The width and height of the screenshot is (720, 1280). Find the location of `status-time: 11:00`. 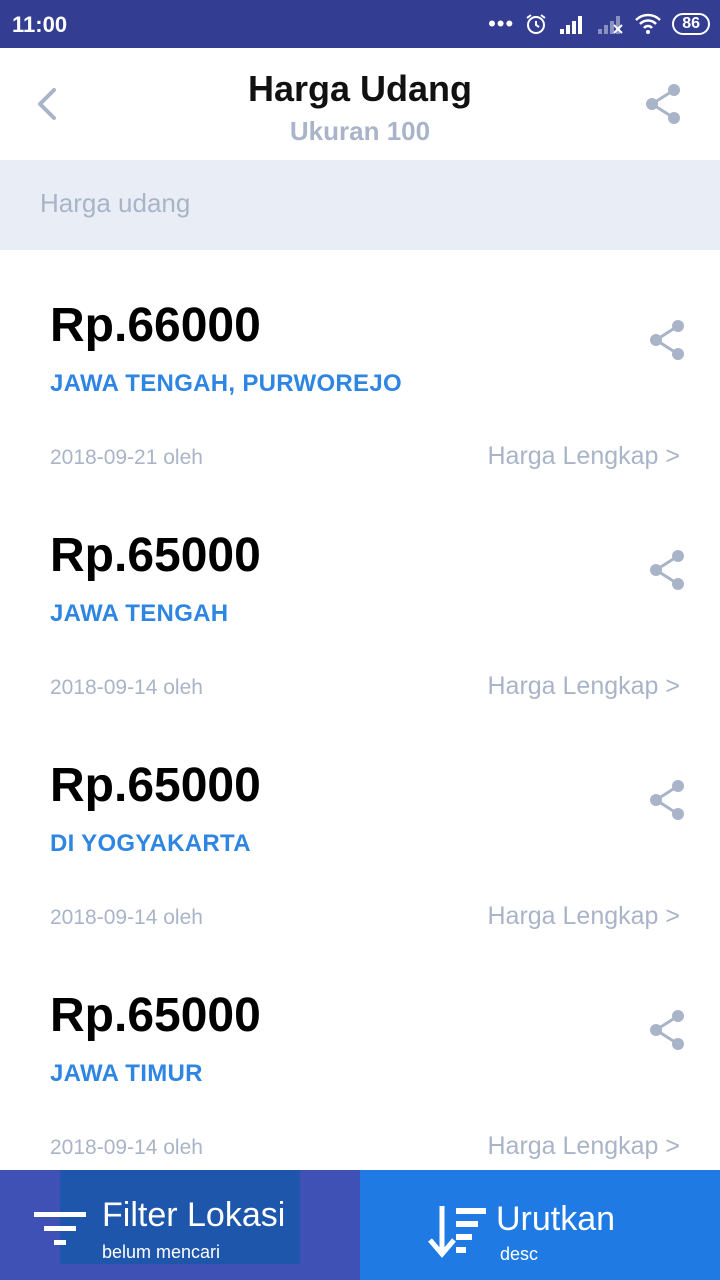

status-time: 11:00 is located at coordinates (40, 24).